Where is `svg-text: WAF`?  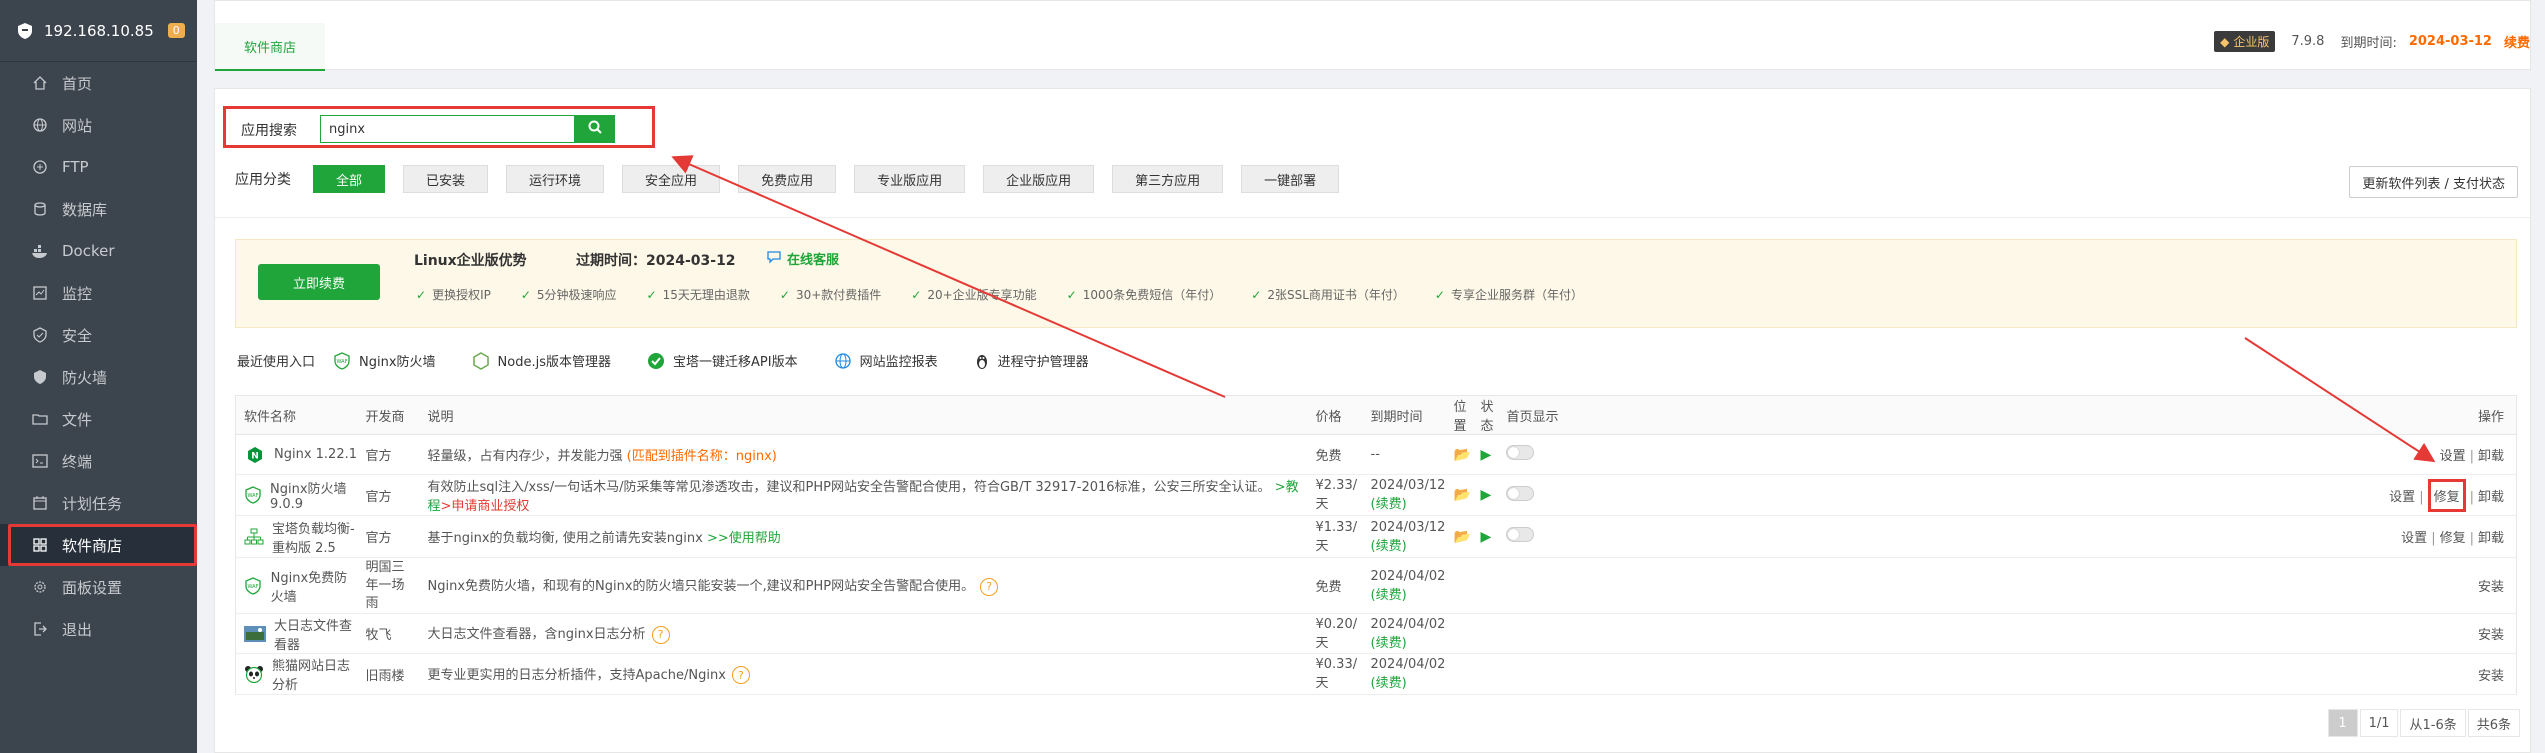 svg-text: WAF is located at coordinates (253, 587).